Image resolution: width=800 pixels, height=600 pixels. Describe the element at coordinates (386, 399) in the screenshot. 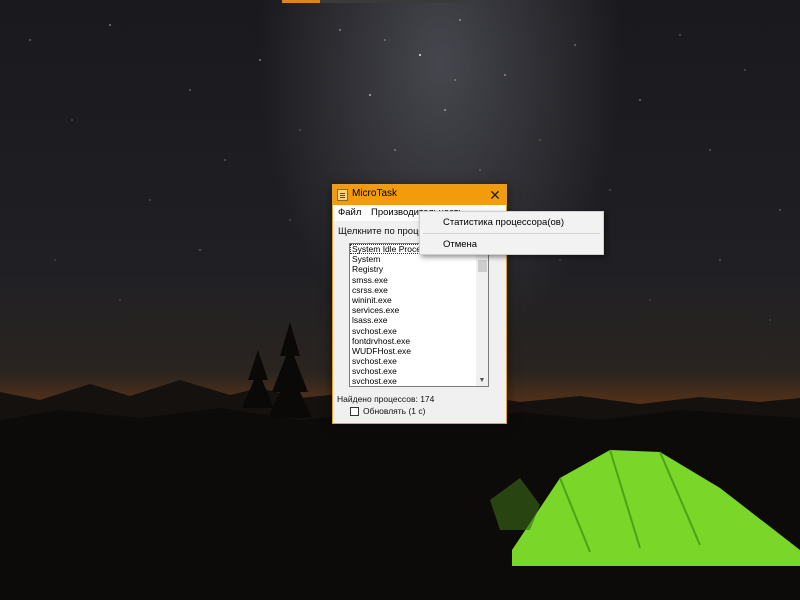

I see `found-processes-label: Найдено процессов: 174` at that location.